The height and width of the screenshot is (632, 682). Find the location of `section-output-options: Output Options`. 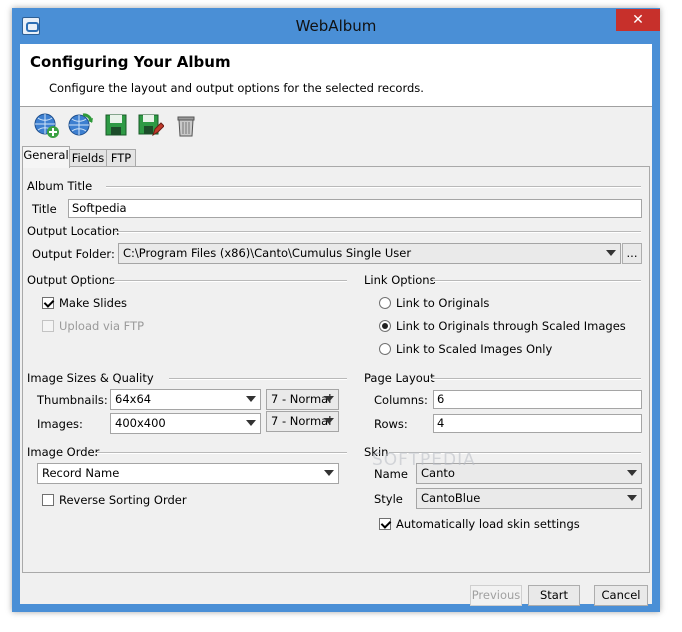

section-output-options: Output Options is located at coordinates (71, 280).